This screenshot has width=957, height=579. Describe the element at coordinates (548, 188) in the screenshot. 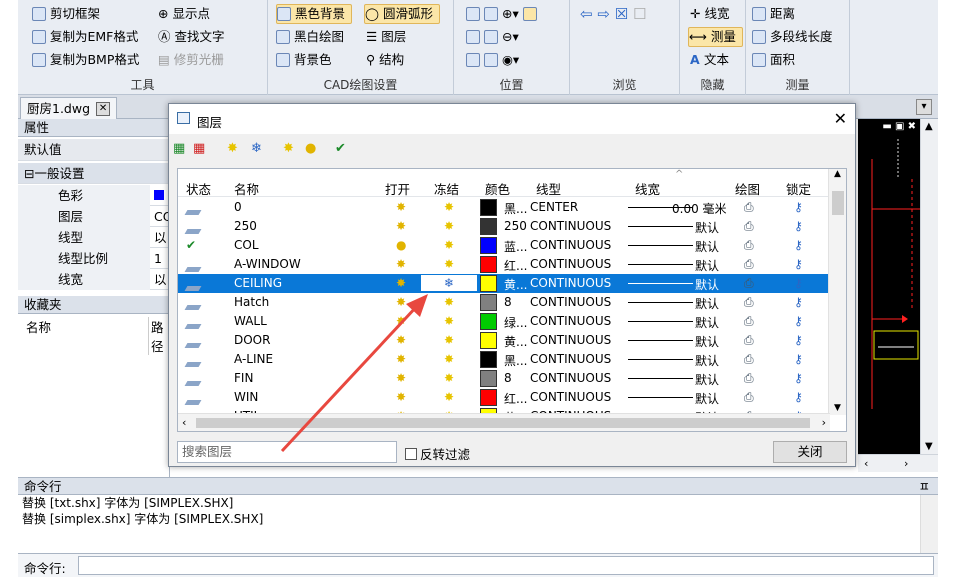

I see `header-linetype: 线型` at that location.